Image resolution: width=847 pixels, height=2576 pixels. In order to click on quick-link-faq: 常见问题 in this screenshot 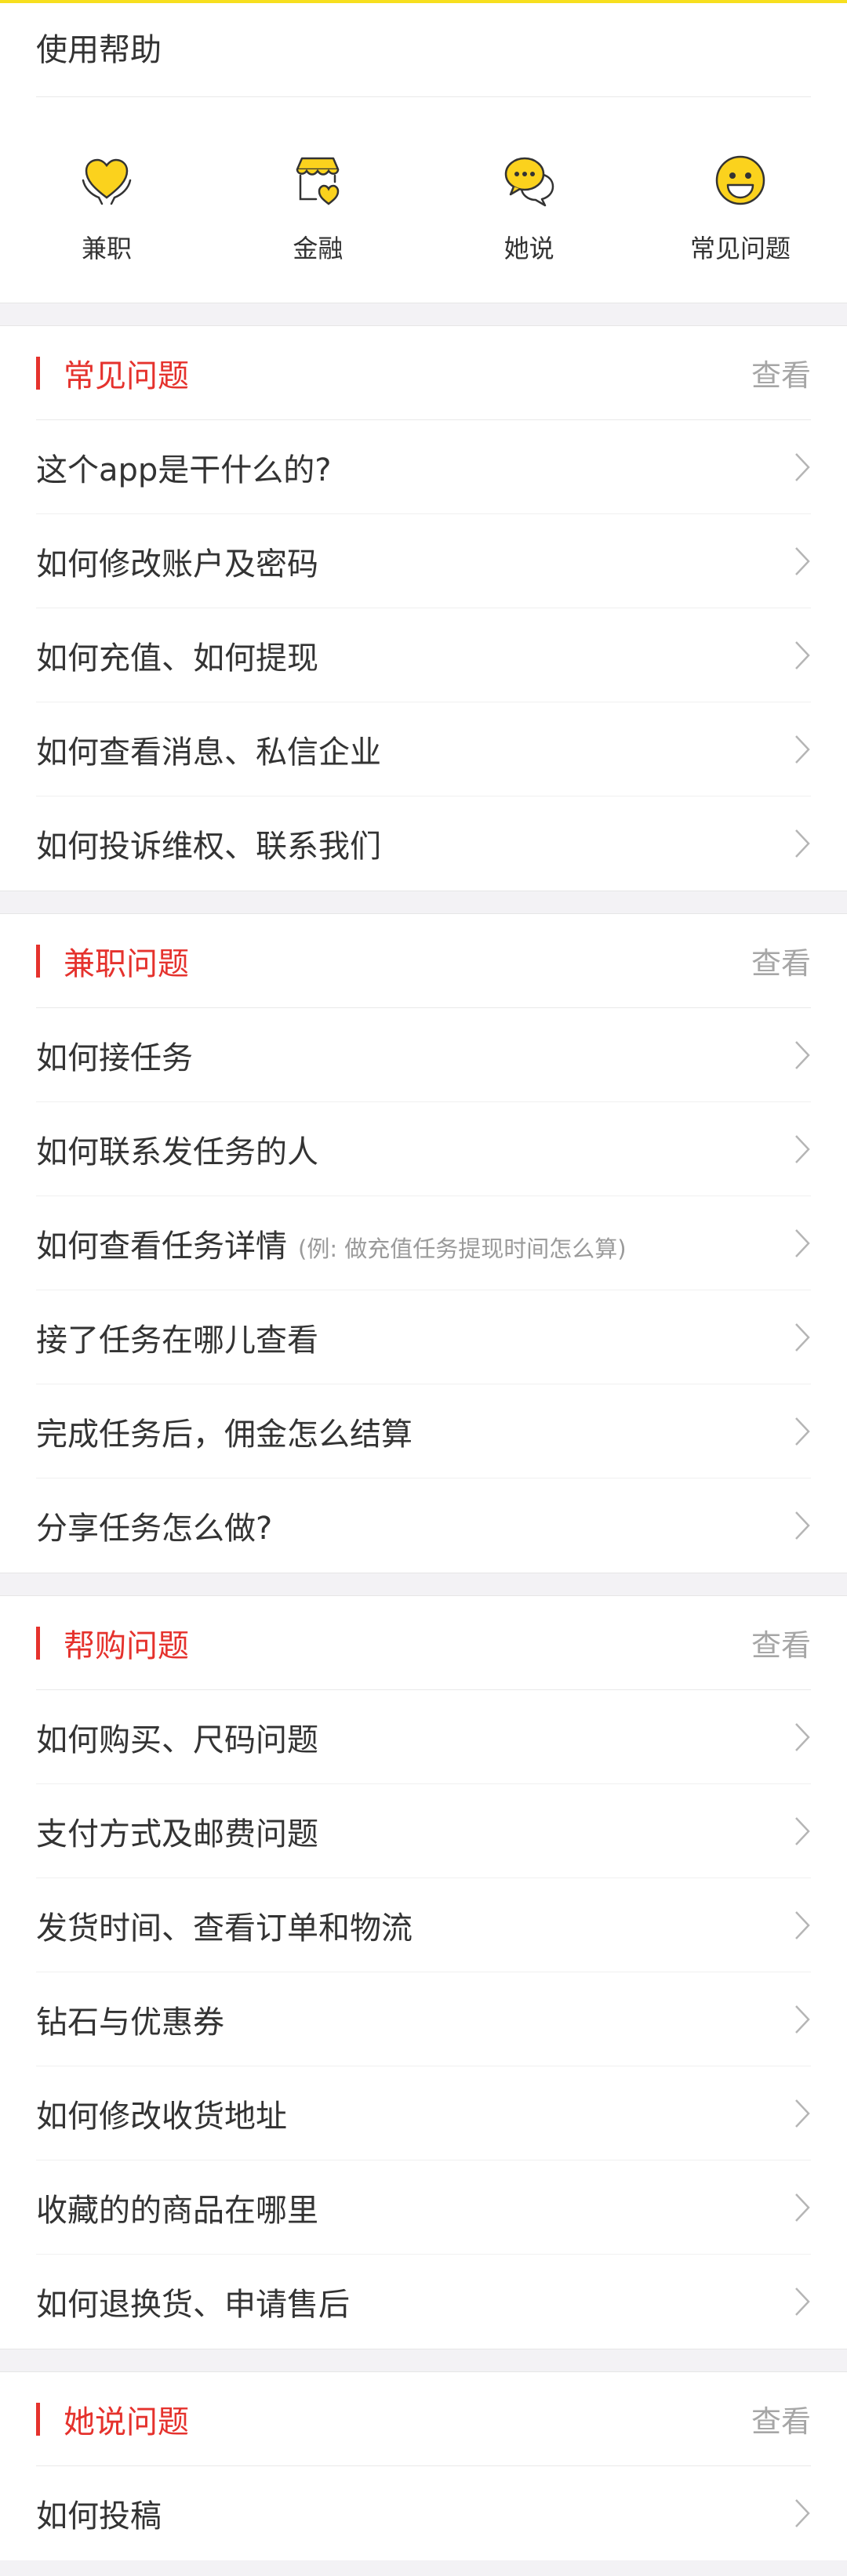, I will do `click(740, 209)`.